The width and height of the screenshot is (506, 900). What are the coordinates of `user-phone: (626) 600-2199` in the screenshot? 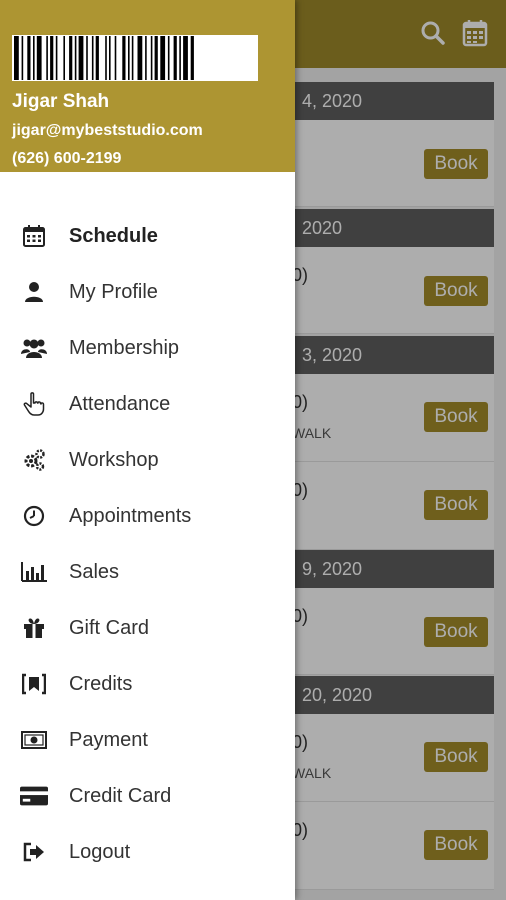 It's located at (67, 158).